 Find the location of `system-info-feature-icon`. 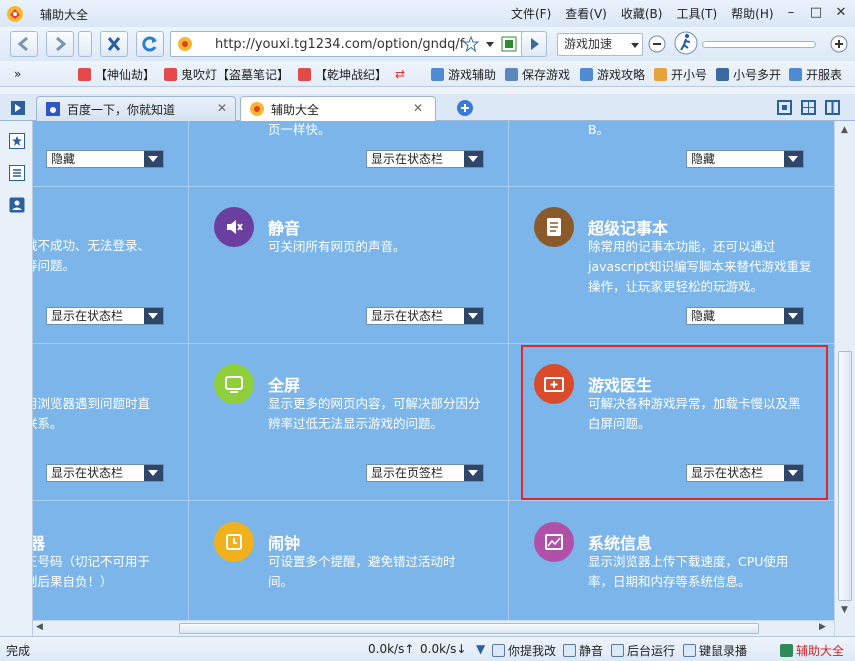

system-info-feature-icon is located at coordinates (554, 542).